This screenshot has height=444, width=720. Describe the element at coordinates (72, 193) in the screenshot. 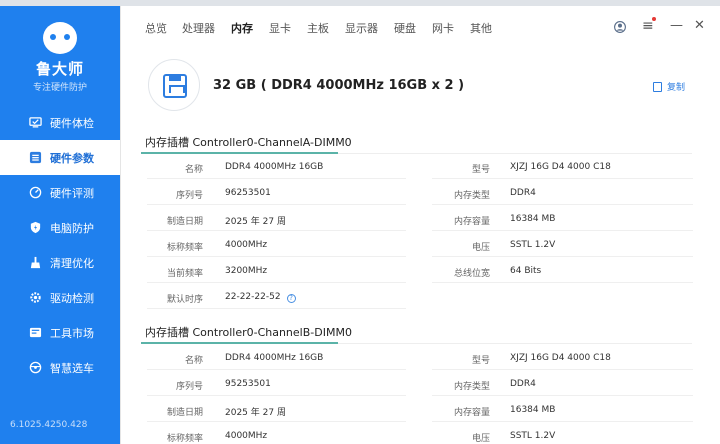

I see `sidebar-item-label: 硬件评测` at that location.